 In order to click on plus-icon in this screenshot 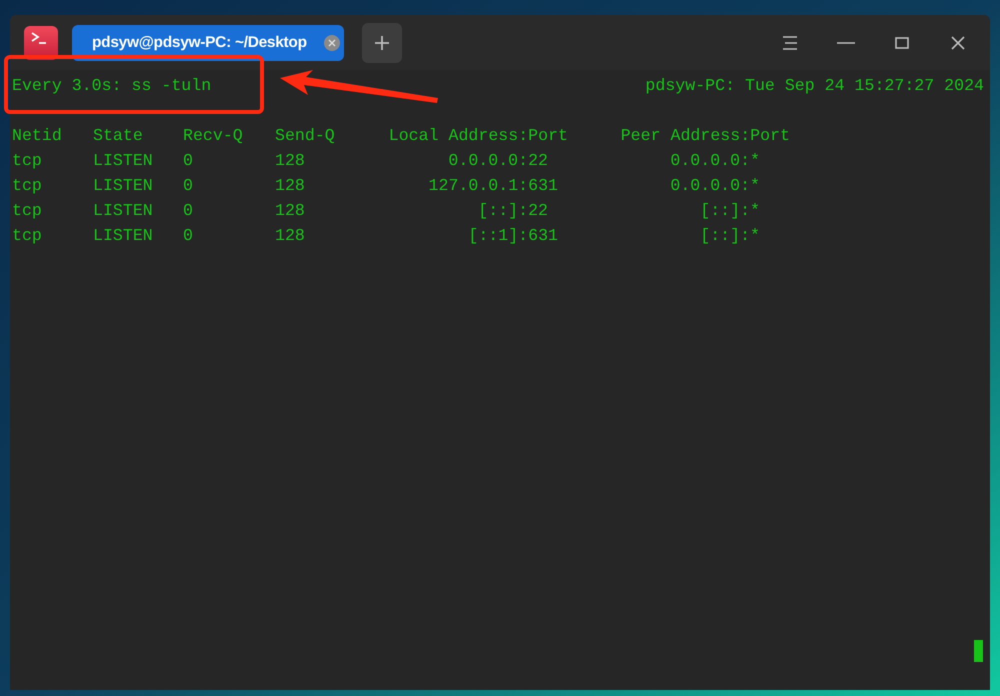, I will do `click(382, 42)`.